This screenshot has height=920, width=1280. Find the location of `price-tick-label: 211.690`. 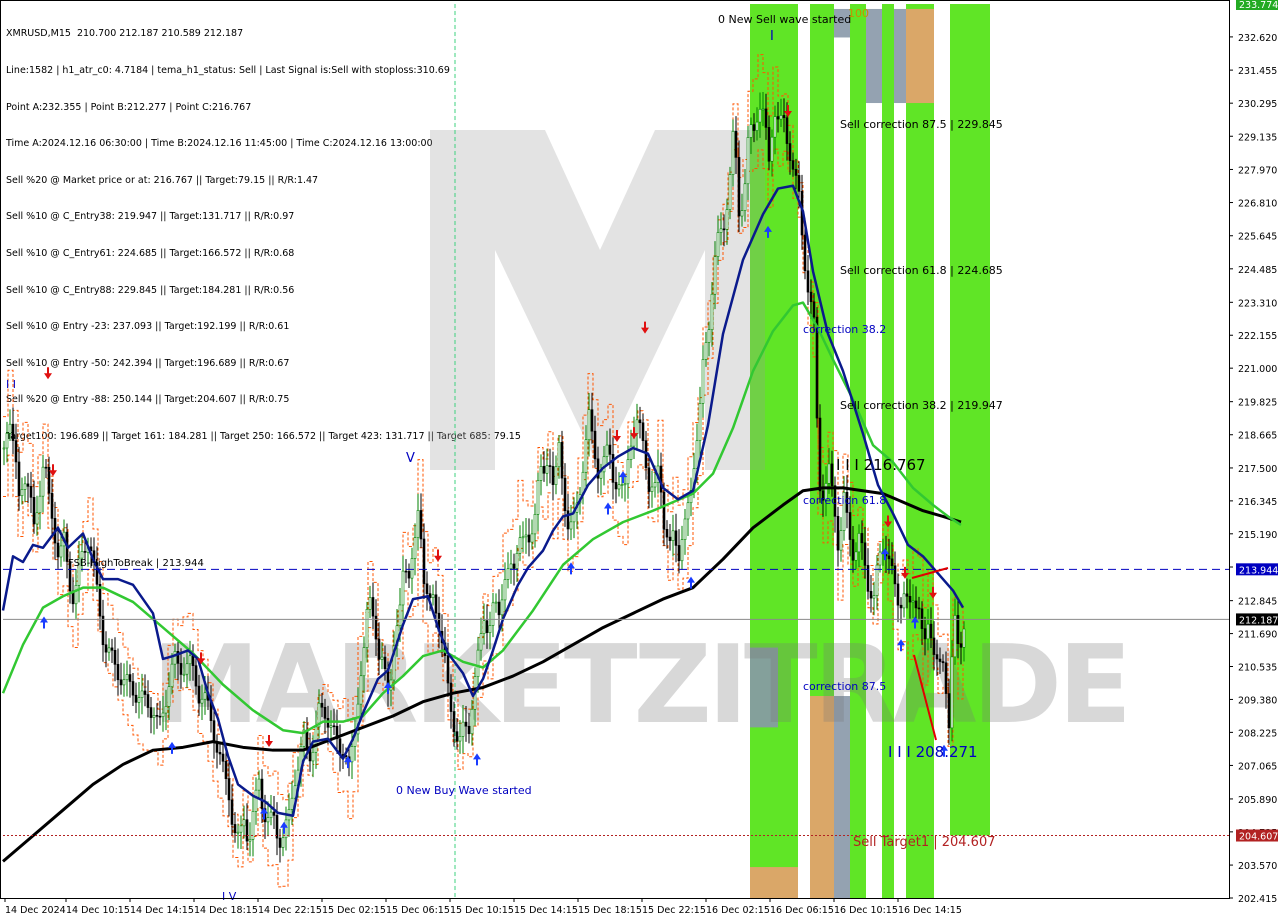

price-tick-label: 211.690 is located at coordinates (1257, 635).